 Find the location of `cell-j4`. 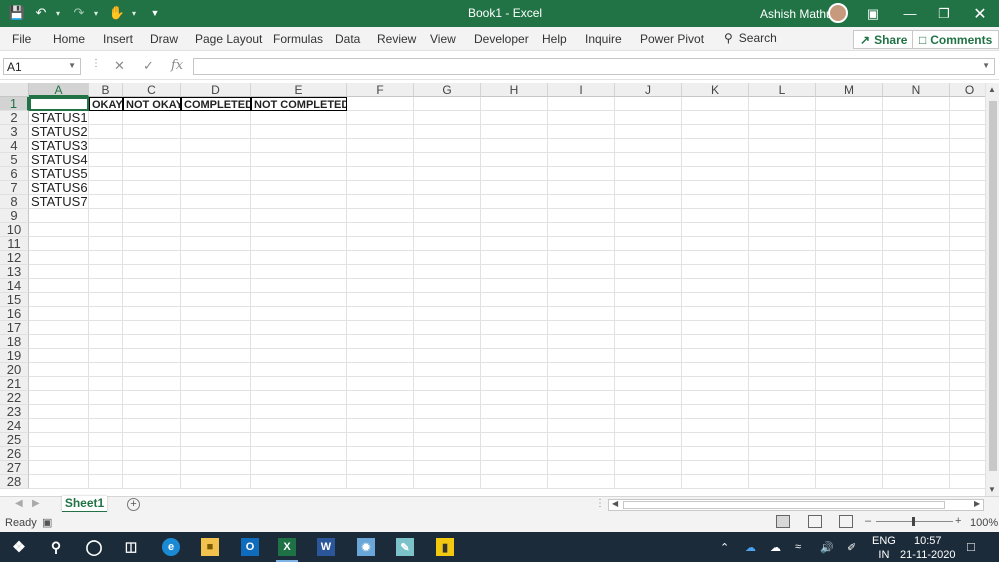

cell-j4 is located at coordinates (648, 146).